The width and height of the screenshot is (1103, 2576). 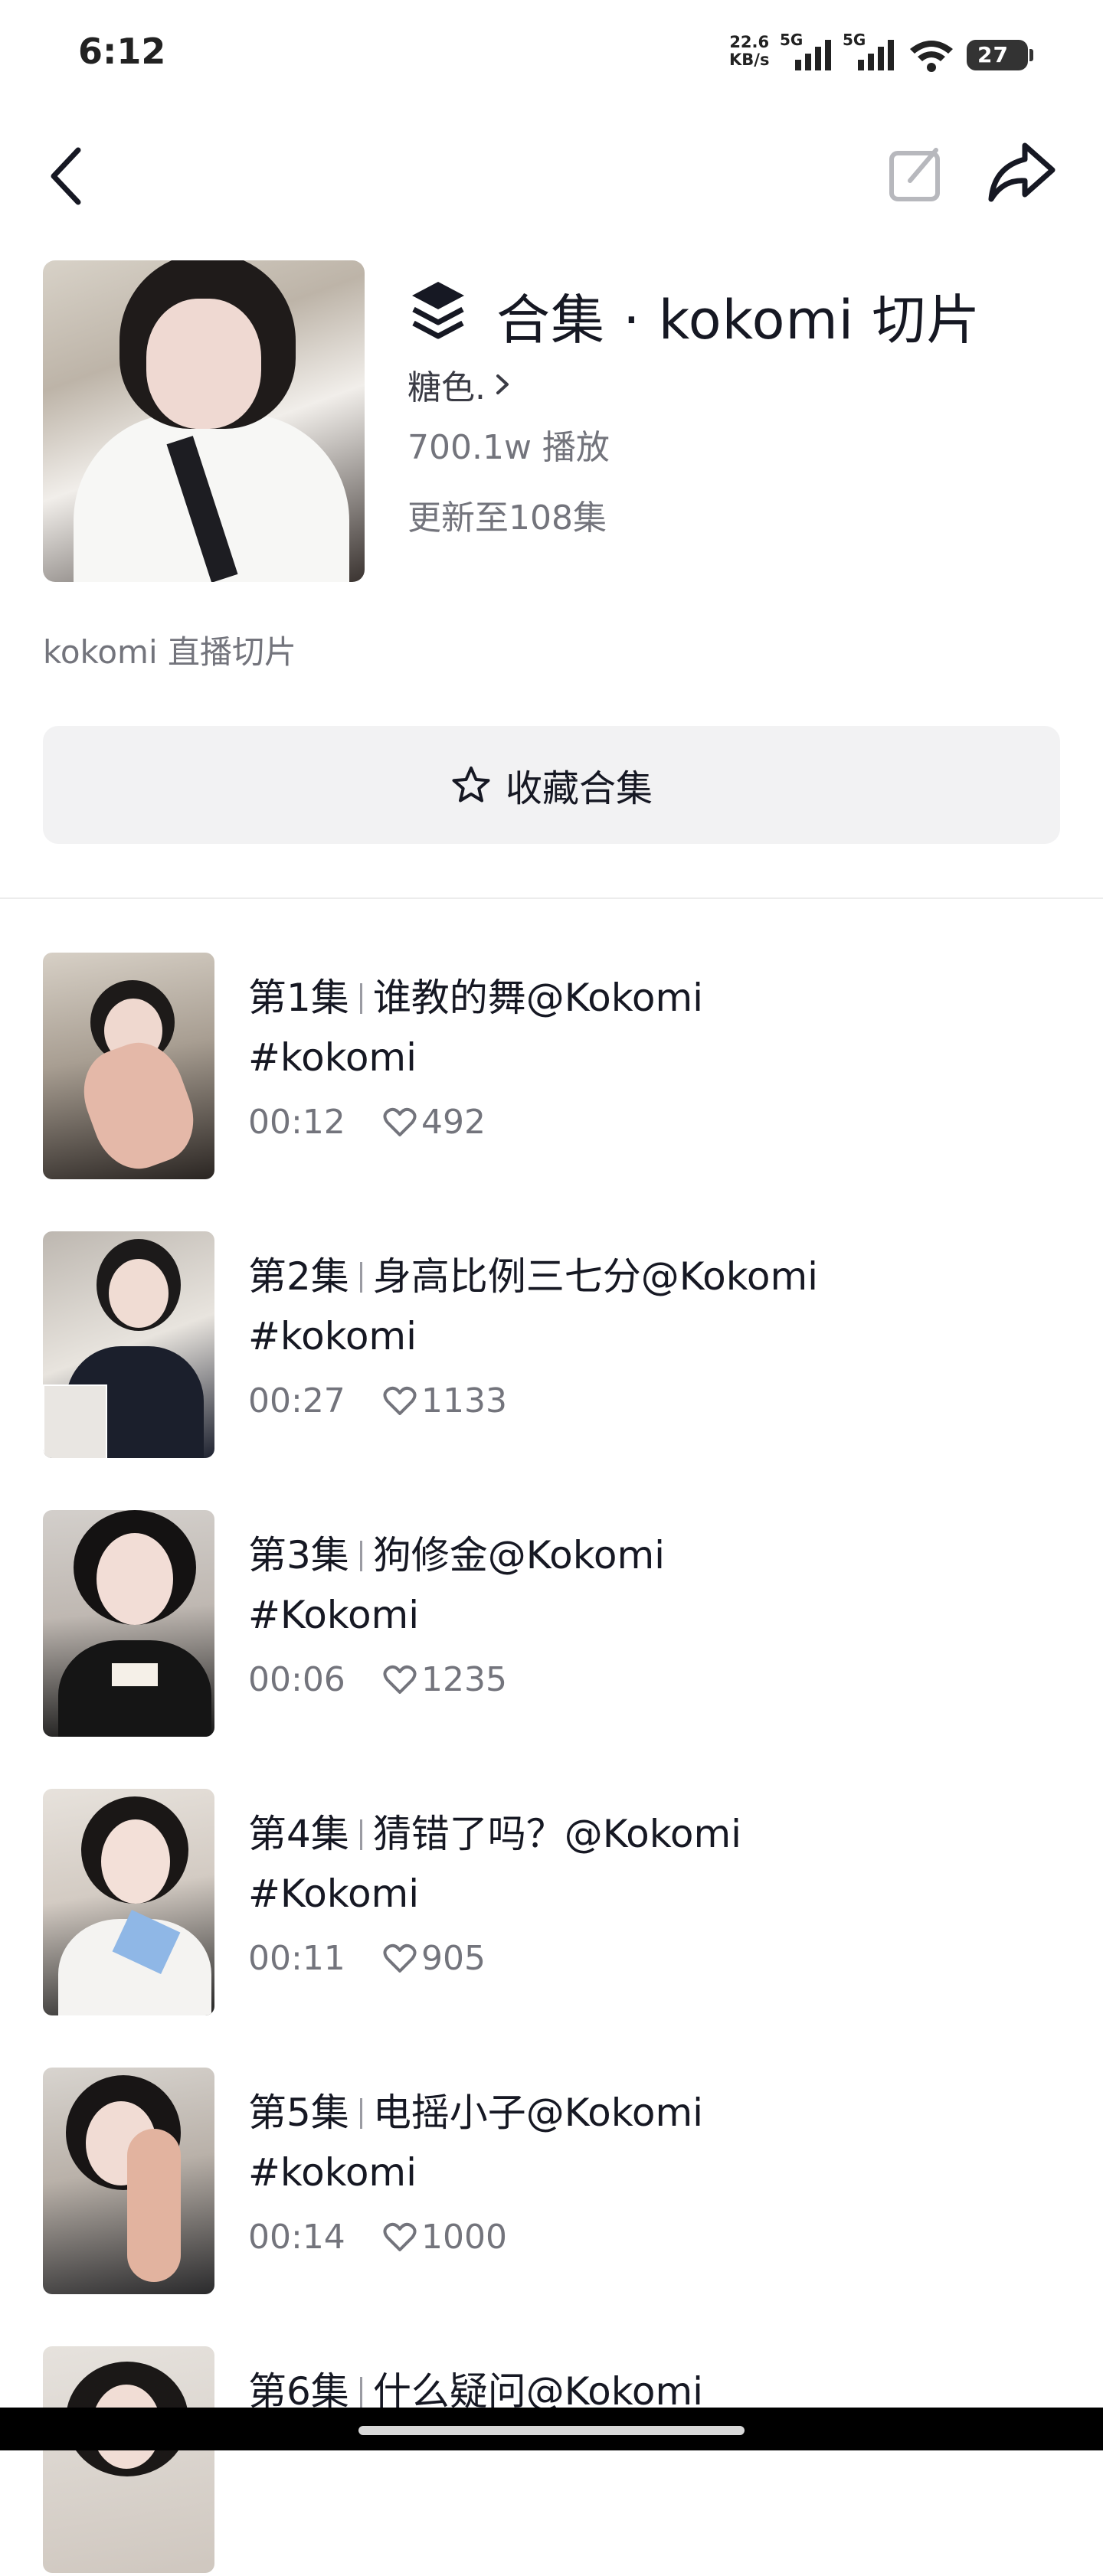 What do you see at coordinates (297, 1958) in the screenshot?
I see `episode-duration: 00:11` at bounding box center [297, 1958].